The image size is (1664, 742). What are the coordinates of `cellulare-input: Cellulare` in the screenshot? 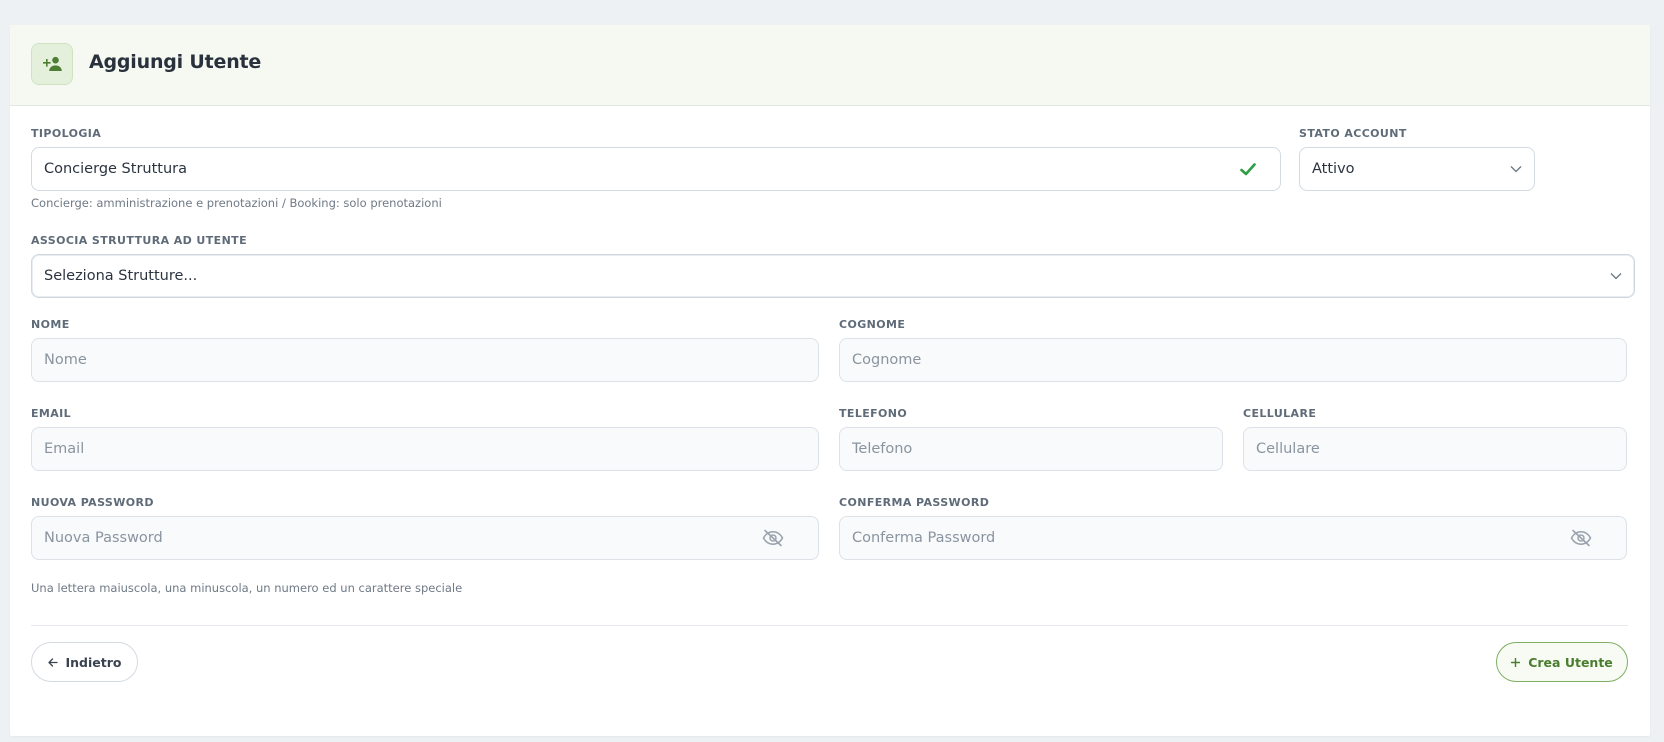 It's located at (1435, 449).